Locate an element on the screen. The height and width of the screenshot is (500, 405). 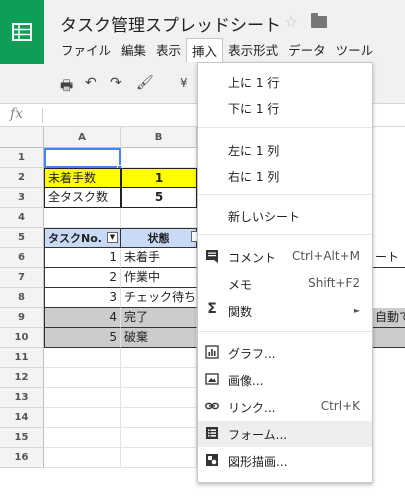
cell-b2: 1 is located at coordinates (159, 178).